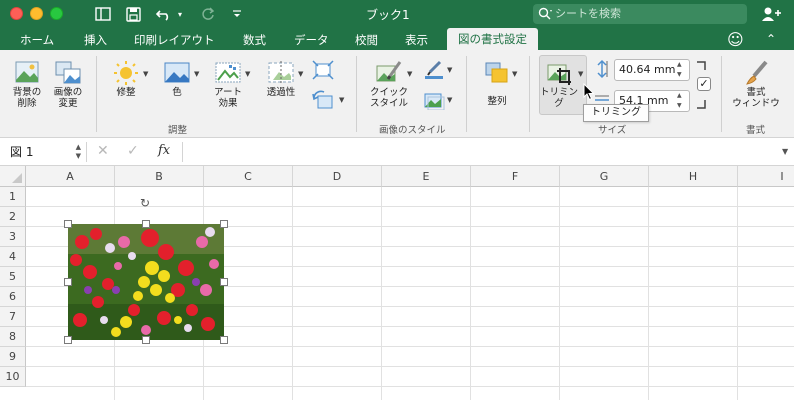 The height and width of the screenshot is (400, 794). Describe the element at coordinates (254, 40) in the screenshot. I see `tab-formulas: 数式` at that location.